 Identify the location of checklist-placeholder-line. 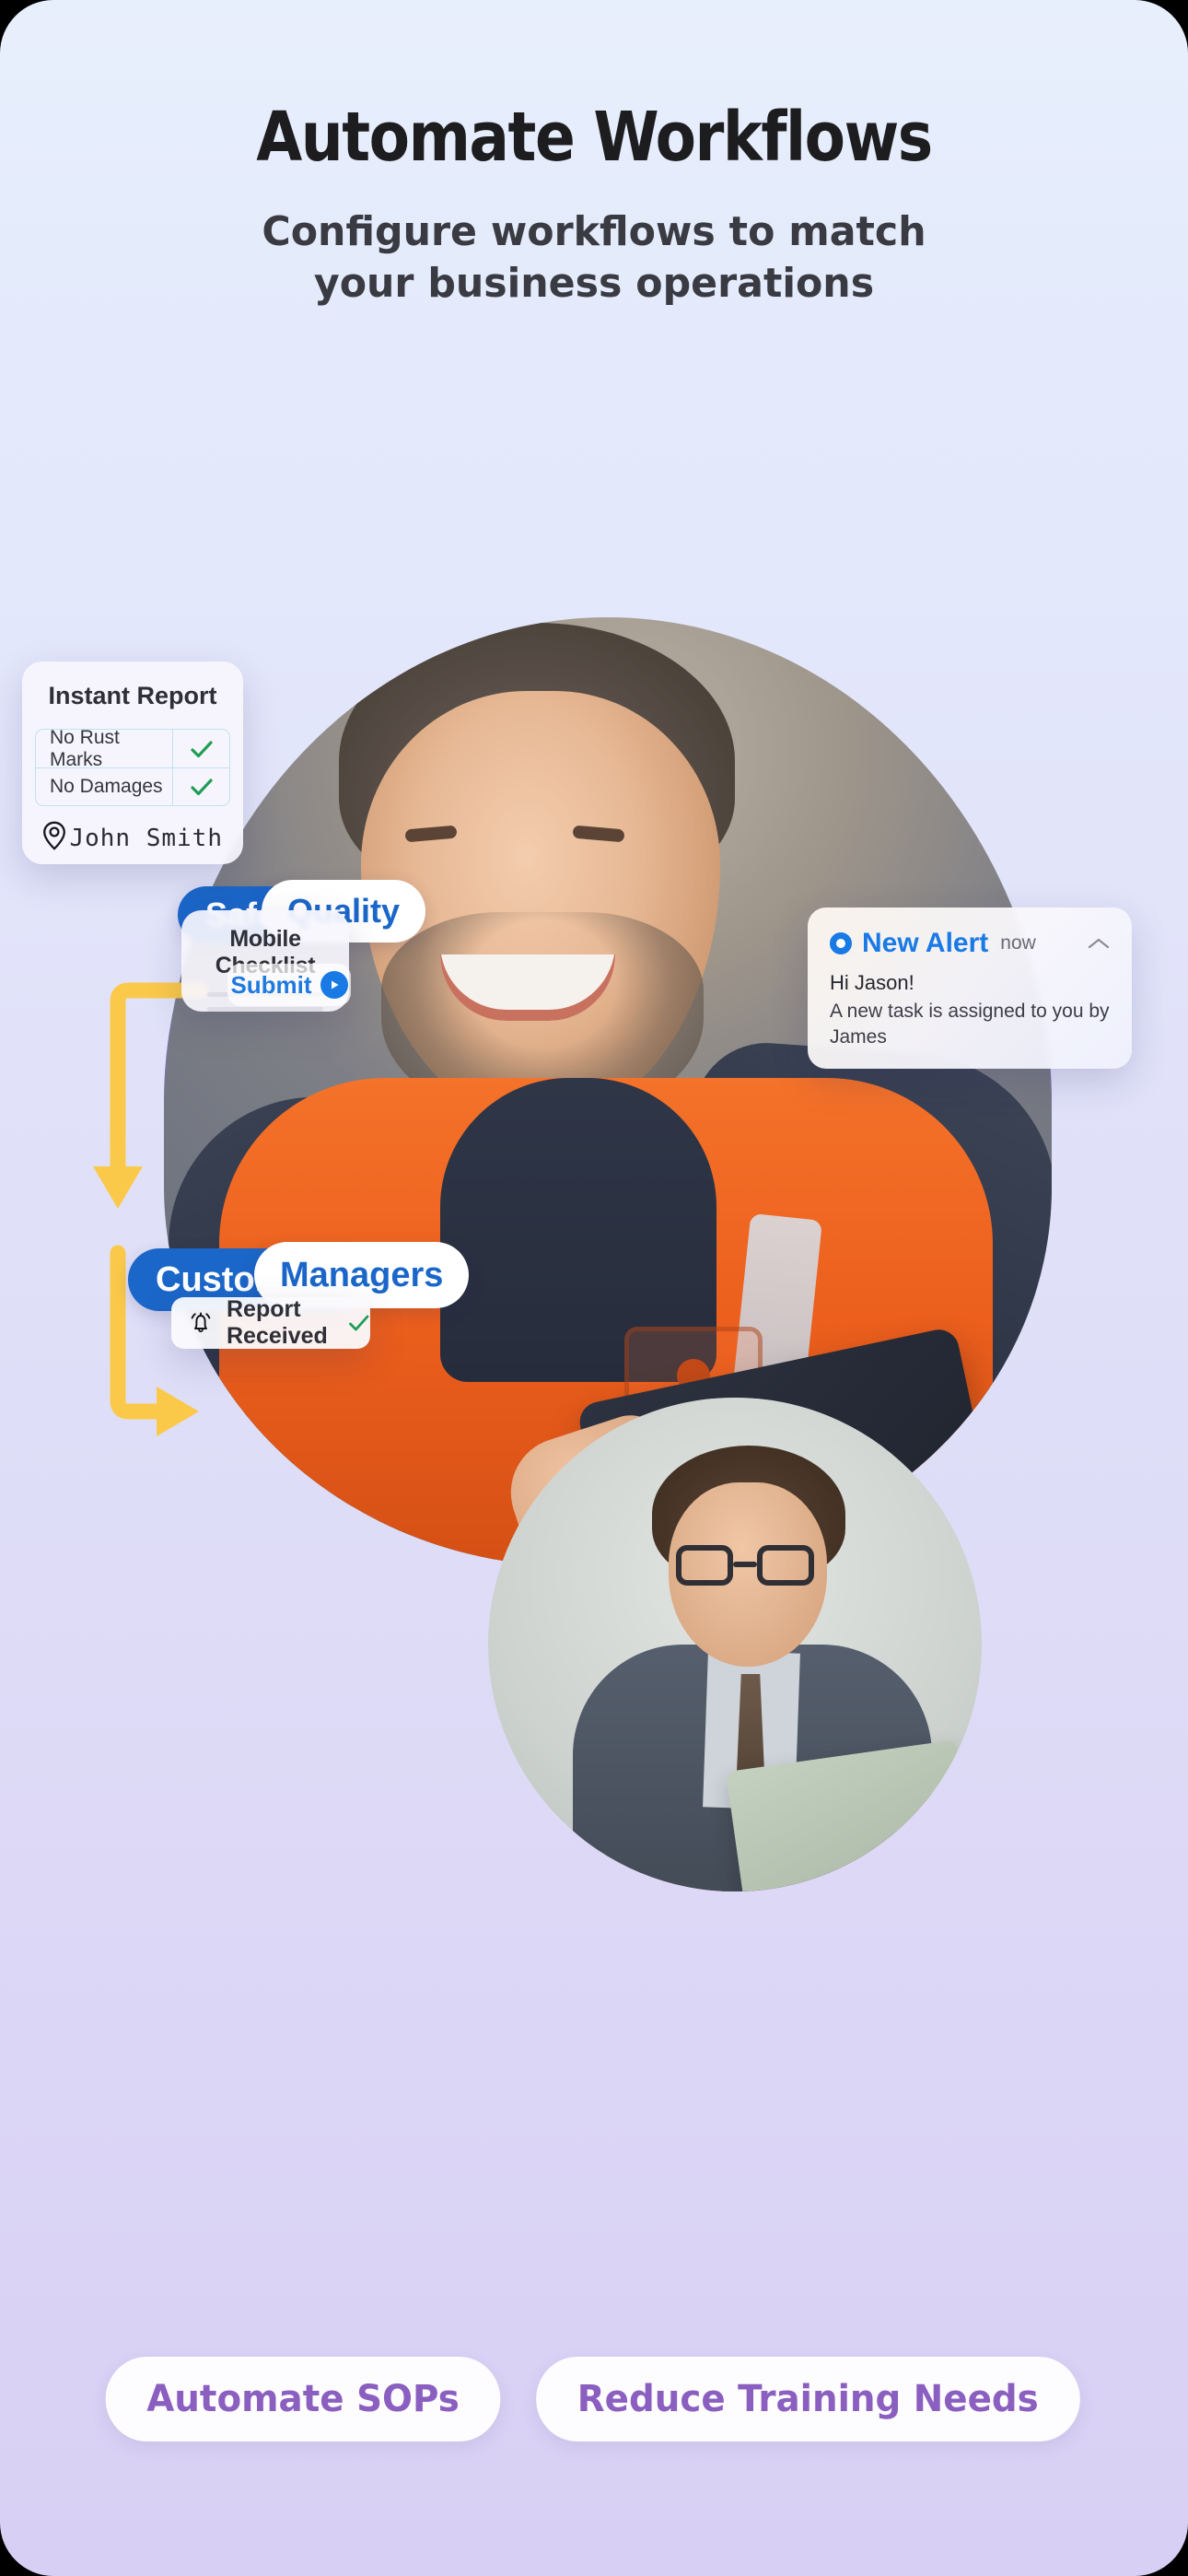
(265, 1009).